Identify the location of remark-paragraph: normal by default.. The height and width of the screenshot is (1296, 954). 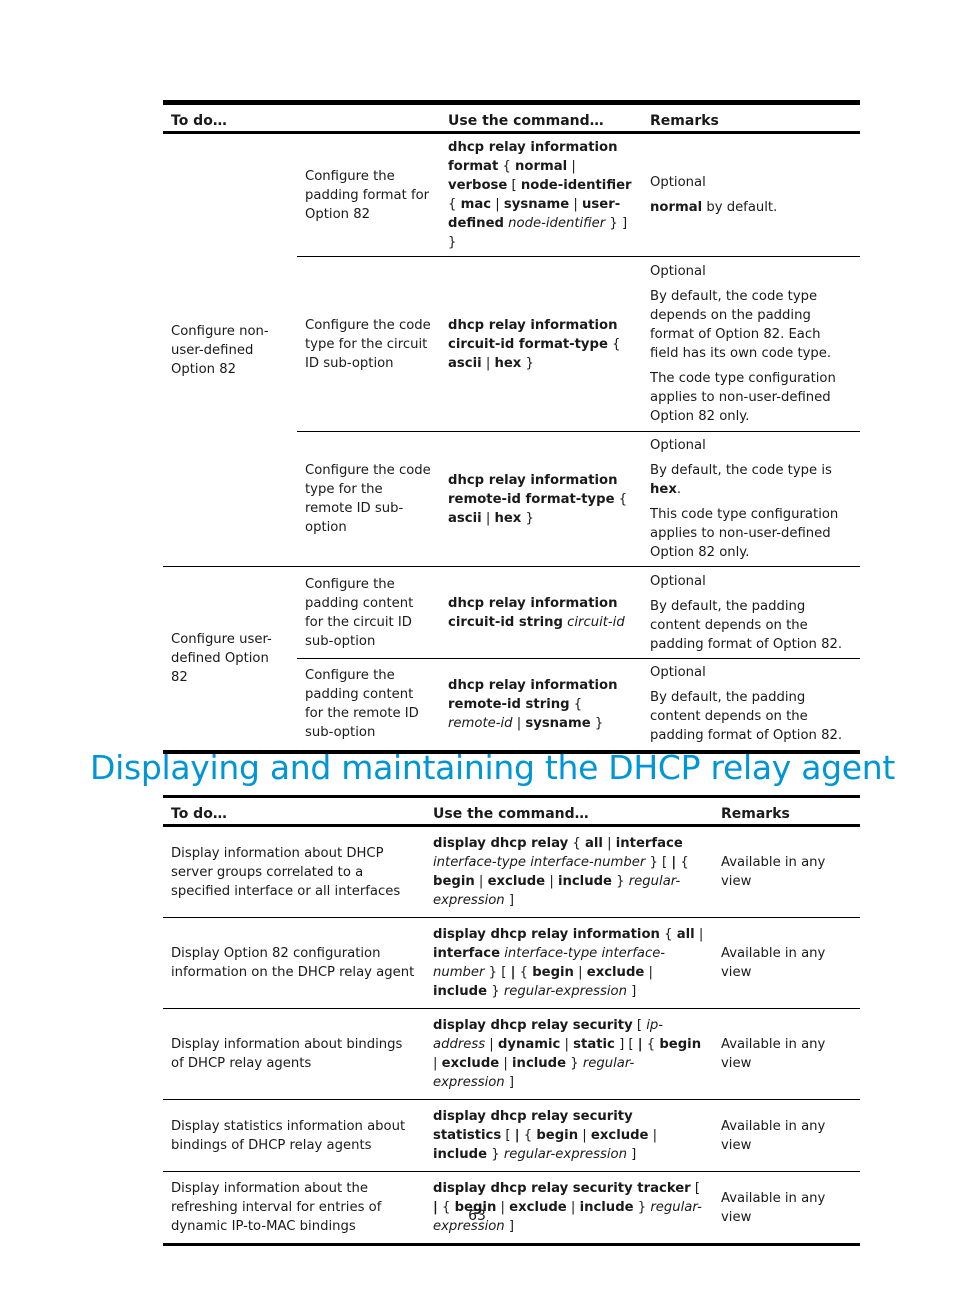
(751, 207).